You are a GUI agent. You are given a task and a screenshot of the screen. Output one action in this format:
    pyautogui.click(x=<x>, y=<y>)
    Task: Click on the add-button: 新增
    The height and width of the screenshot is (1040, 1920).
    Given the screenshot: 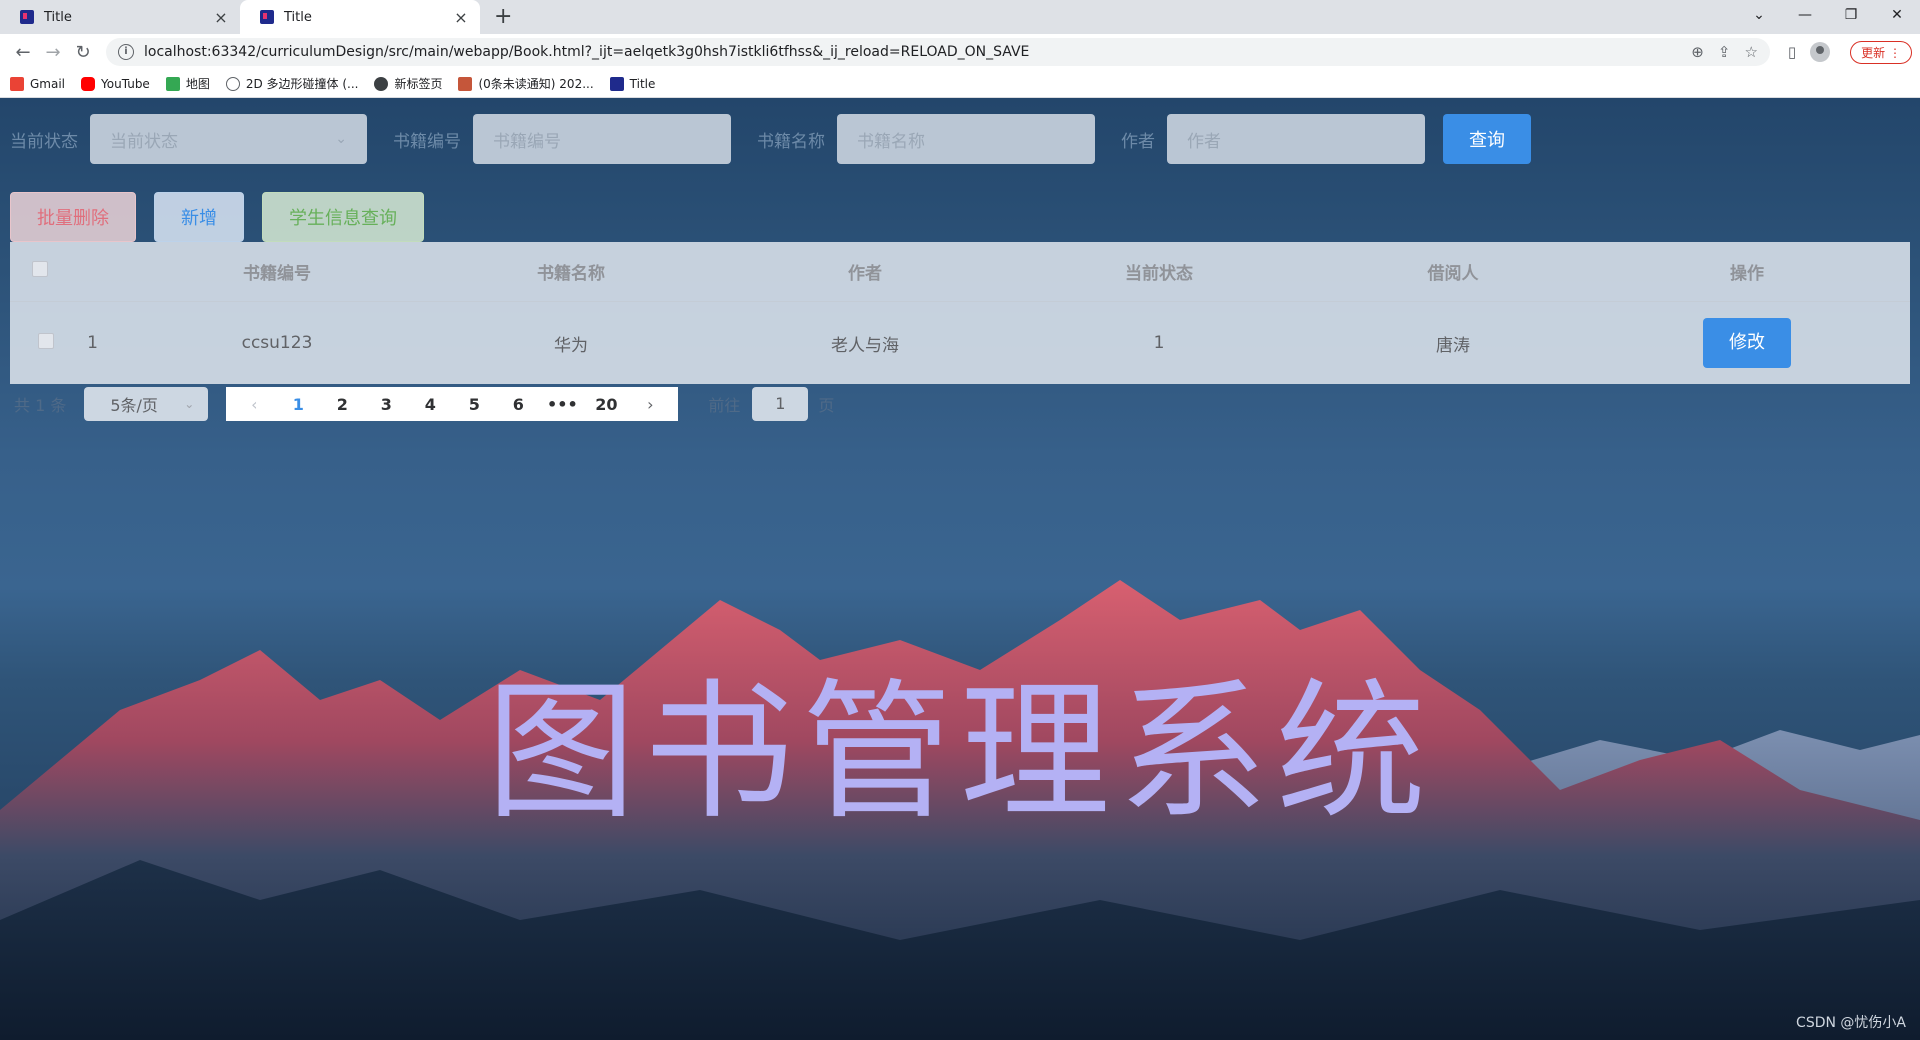 What is the action you would take?
    pyautogui.click(x=199, y=217)
    